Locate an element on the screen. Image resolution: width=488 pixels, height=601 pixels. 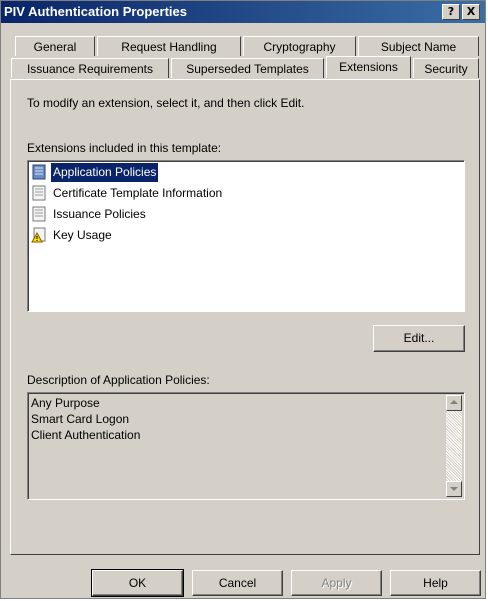
extension-label: Issuance Policies is located at coordinates (99, 214).